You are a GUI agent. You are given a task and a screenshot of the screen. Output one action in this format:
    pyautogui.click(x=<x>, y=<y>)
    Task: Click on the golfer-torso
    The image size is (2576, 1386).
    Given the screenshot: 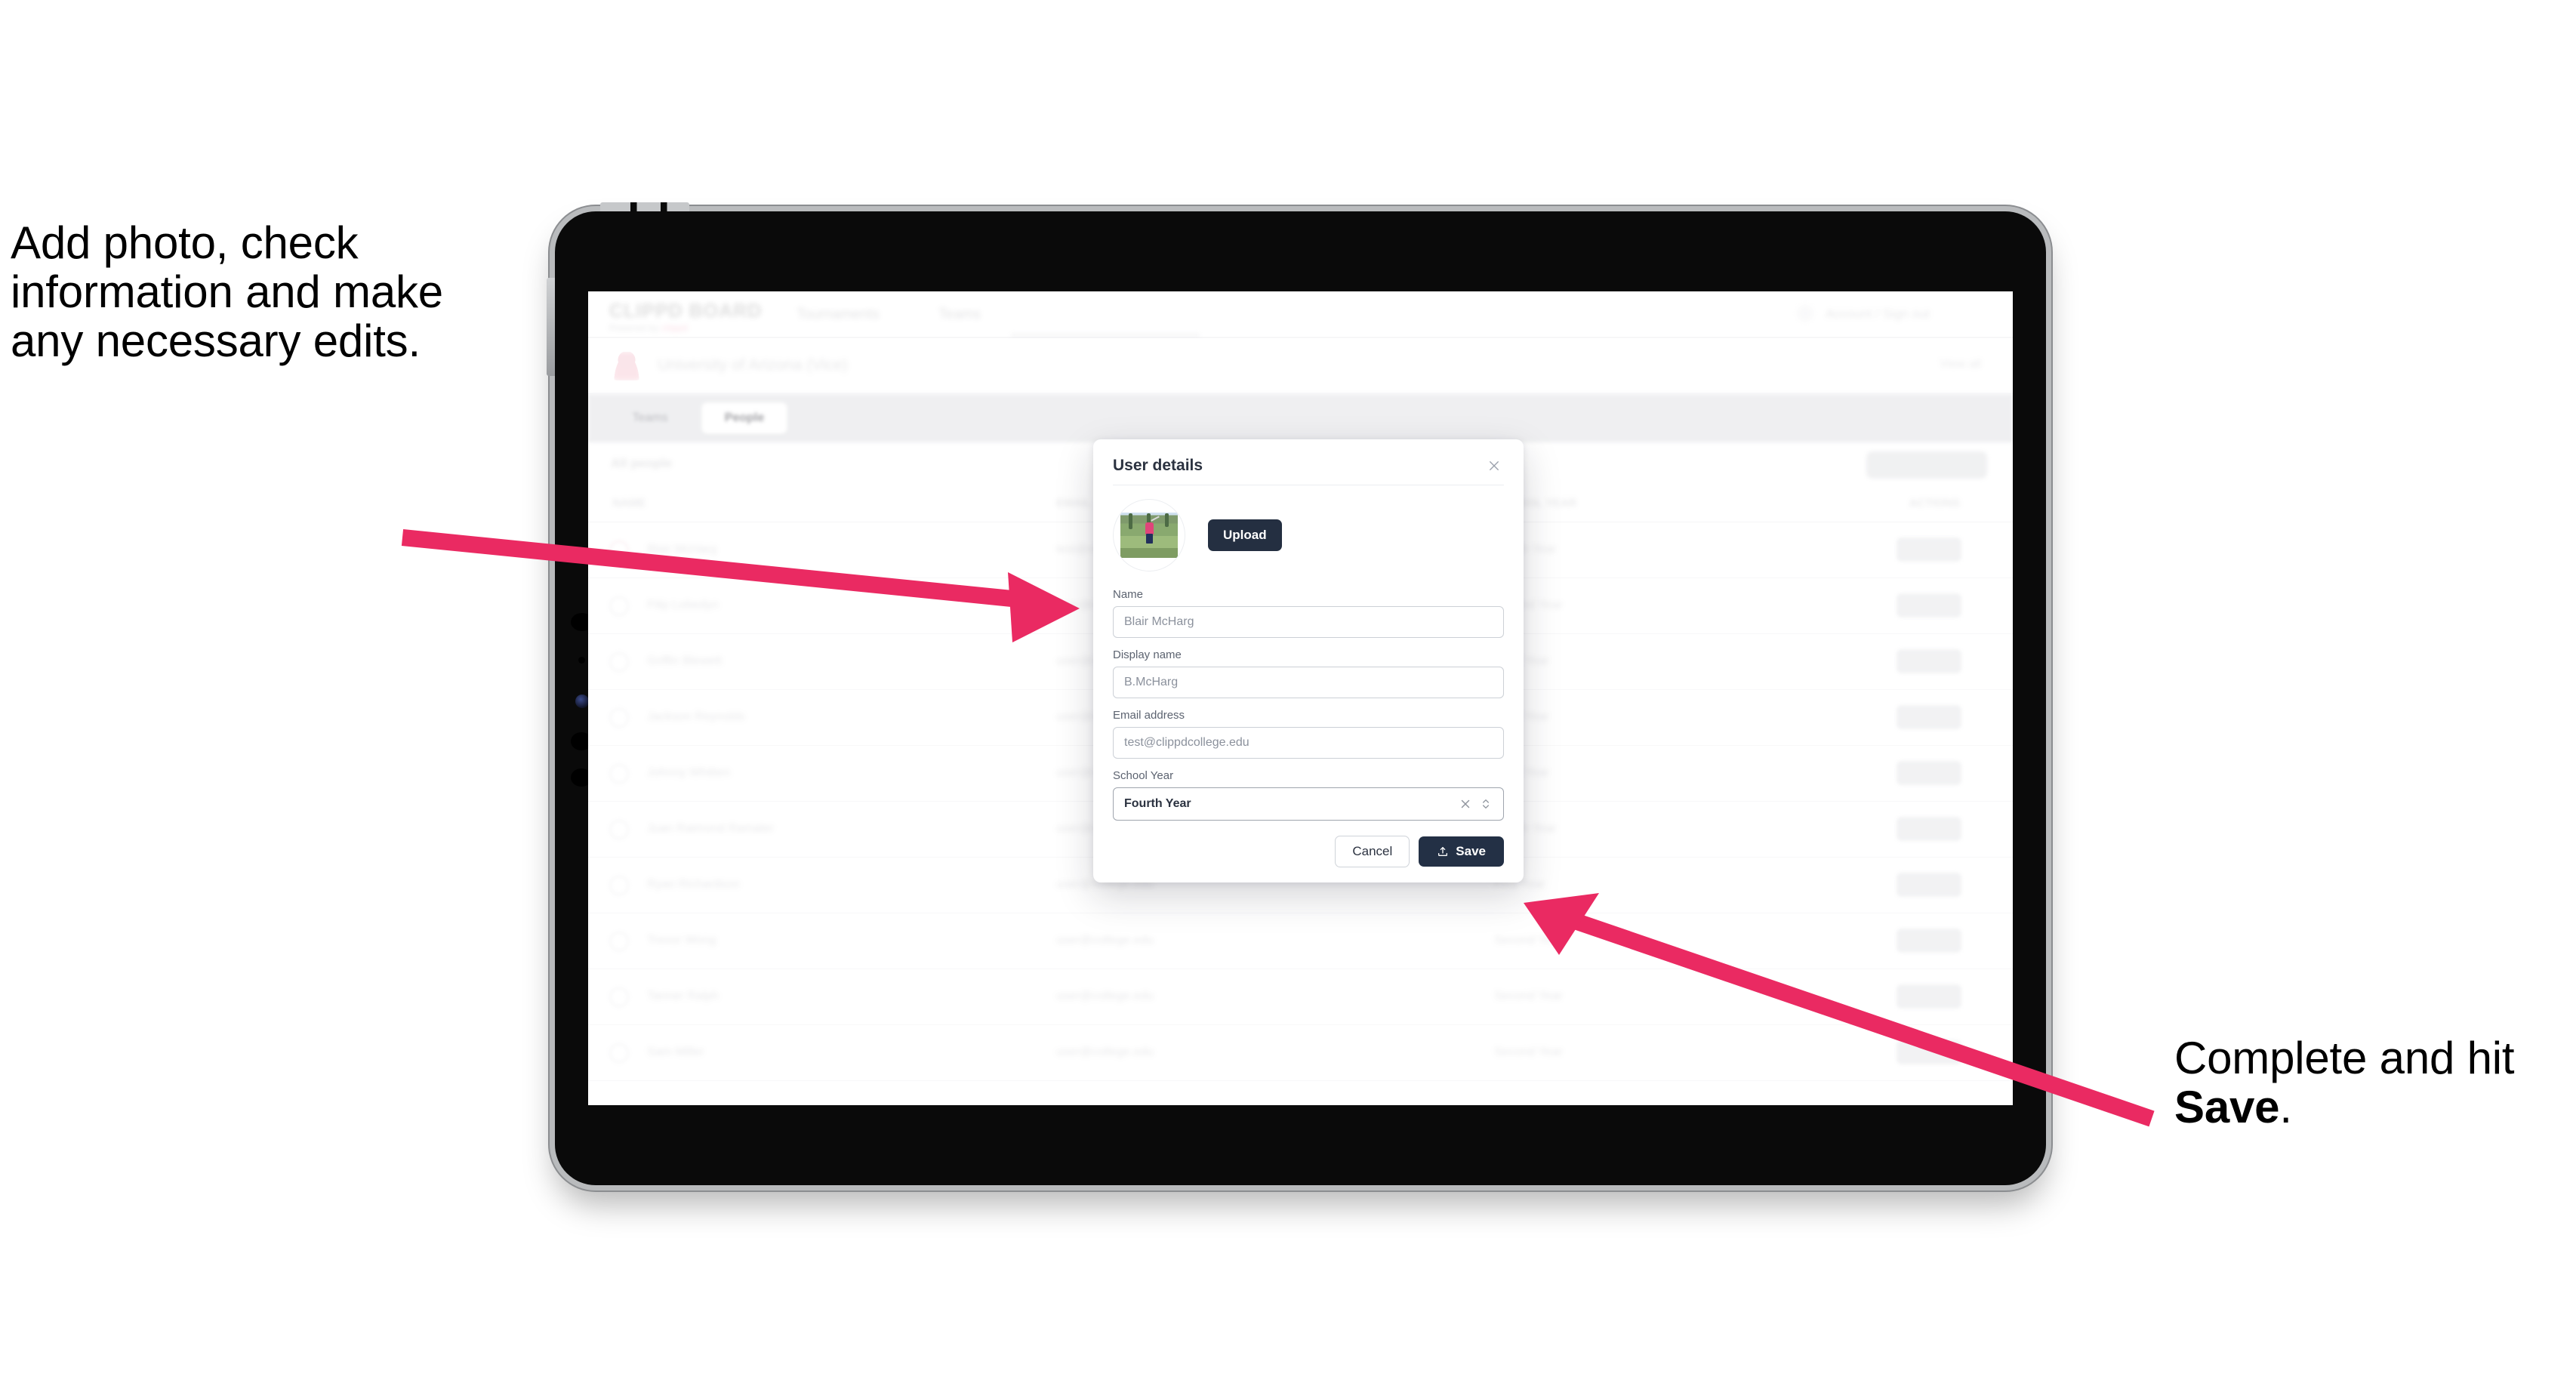 What is the action you would take?
    pyautogui.click(x=1149, y=528)
    